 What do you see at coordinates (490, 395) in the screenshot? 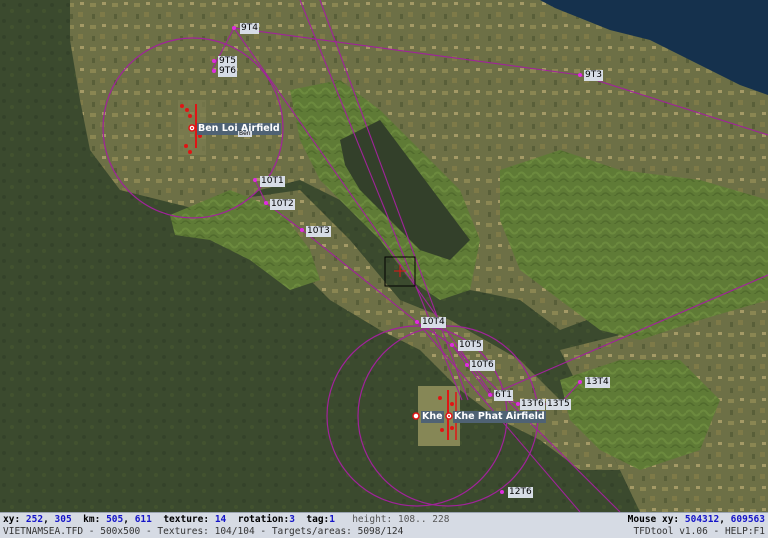
I see `waypoint-dot-6t1` at bounding box center [490, 395].